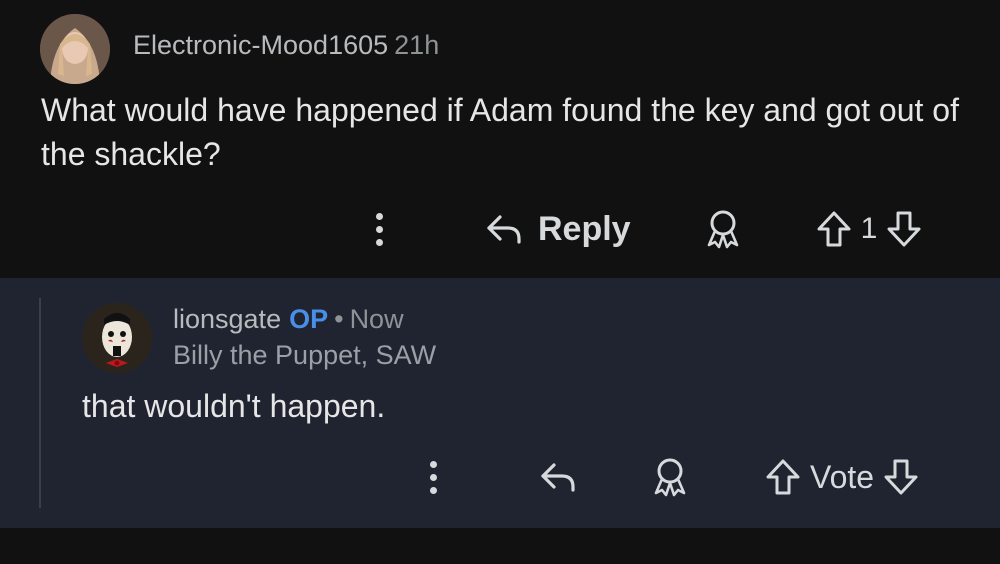 The image size is (1000, 564). Describe the element at coordinates (869, 228) in the screenshot. I see `vote-count: 1` at that location.